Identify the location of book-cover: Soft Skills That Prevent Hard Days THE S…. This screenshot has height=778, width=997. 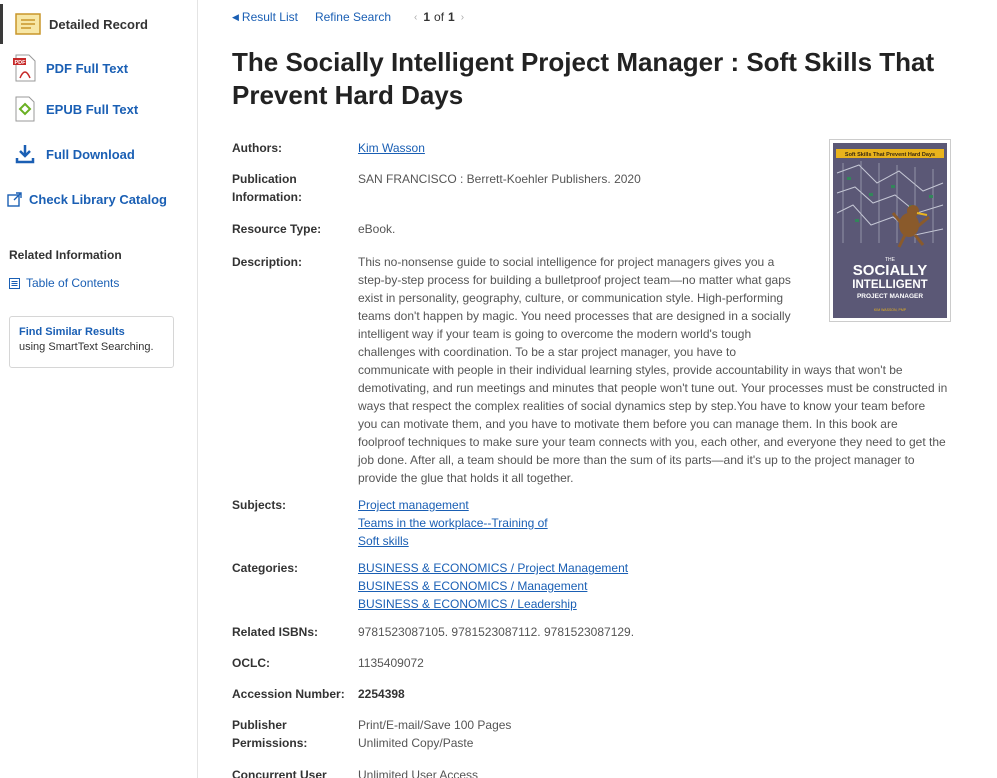
(890, 230).